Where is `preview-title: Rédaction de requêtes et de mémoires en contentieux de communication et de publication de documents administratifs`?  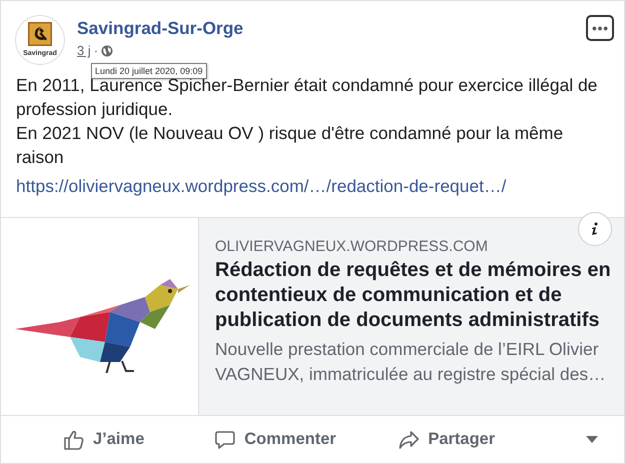
preview-title: Rédaction de requêtes et de mémoires en contentieux de communication et de publication de documents administratifs is located at coordinates (413, 295).